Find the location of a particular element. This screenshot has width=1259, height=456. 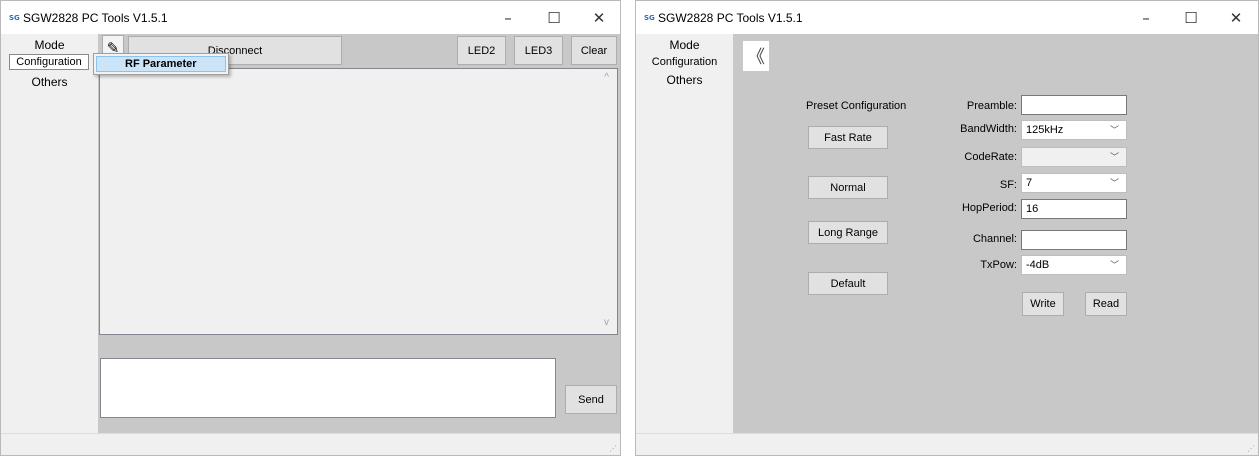

default-button: Default is located at coordinates (848, 283).